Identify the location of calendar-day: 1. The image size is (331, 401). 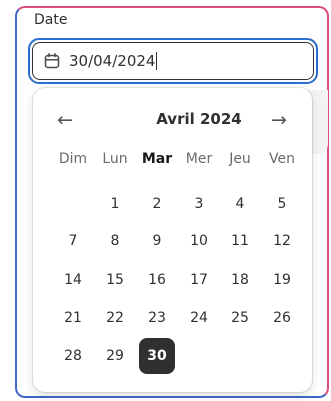
(115, 204).